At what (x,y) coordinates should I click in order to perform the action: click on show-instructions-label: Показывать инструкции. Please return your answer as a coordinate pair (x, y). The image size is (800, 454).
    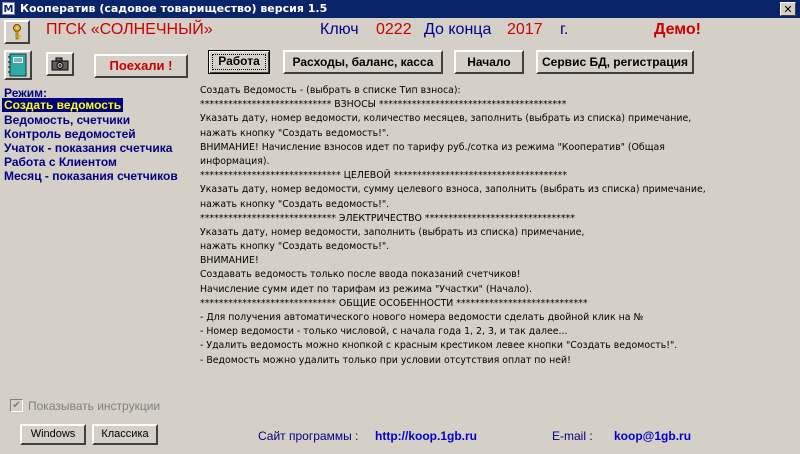
    Looking at the image, I should click on (94, 406).